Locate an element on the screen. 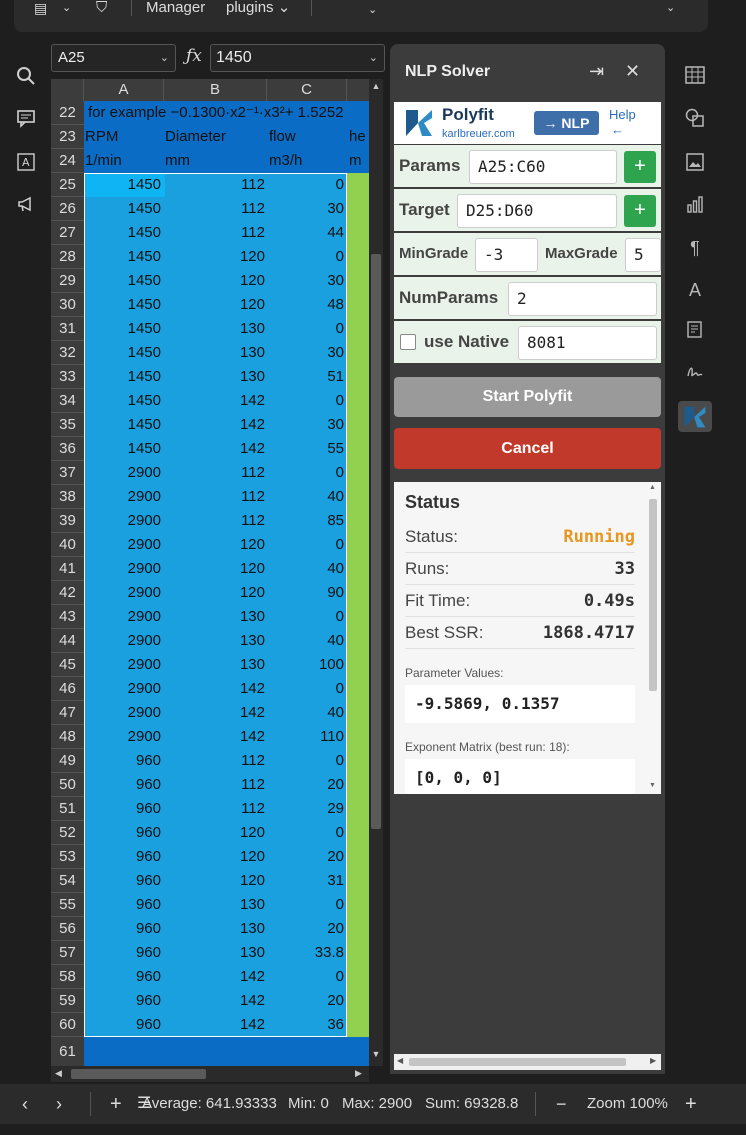  cell-c28: 0 is located at coordinates (307, 257).